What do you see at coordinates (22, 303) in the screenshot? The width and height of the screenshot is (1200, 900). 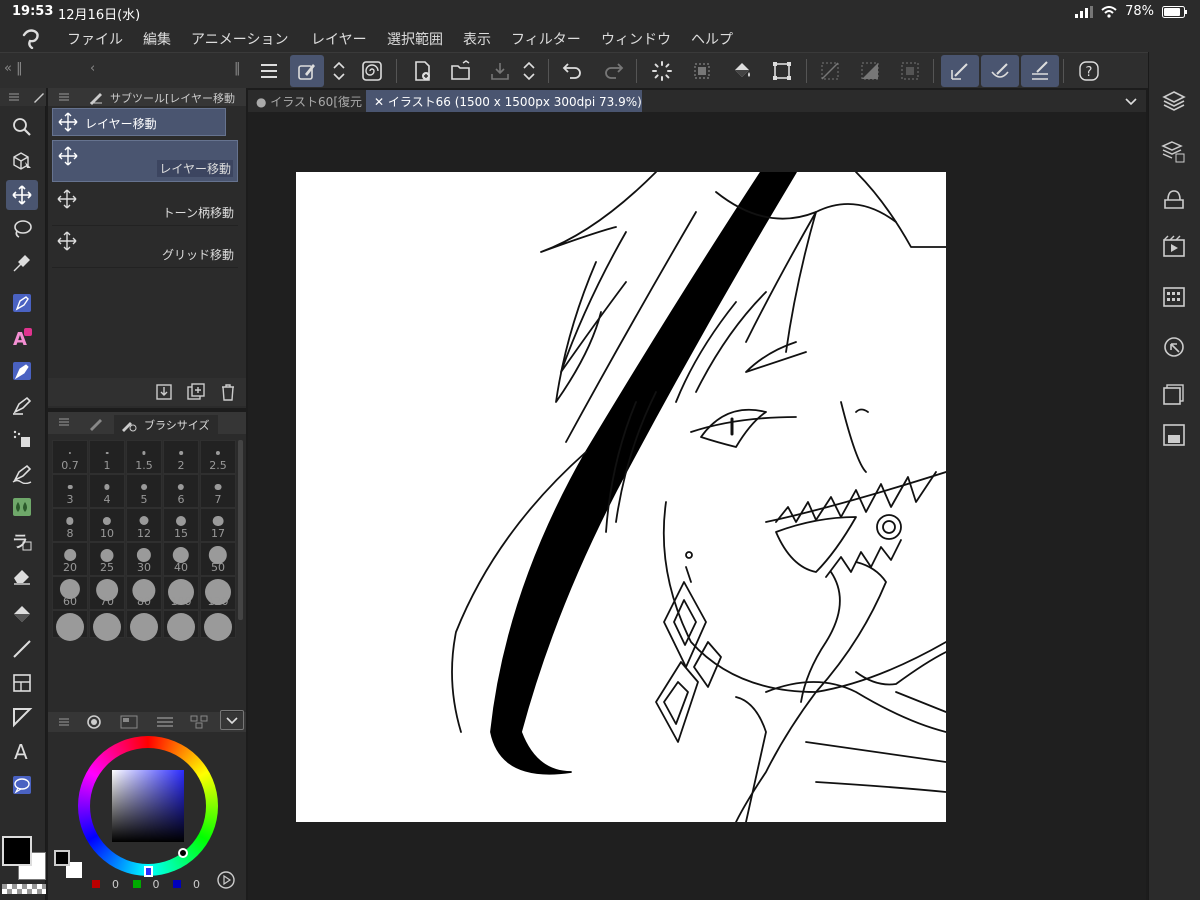 I see `tool-pen` at bounding box center [22, 303].